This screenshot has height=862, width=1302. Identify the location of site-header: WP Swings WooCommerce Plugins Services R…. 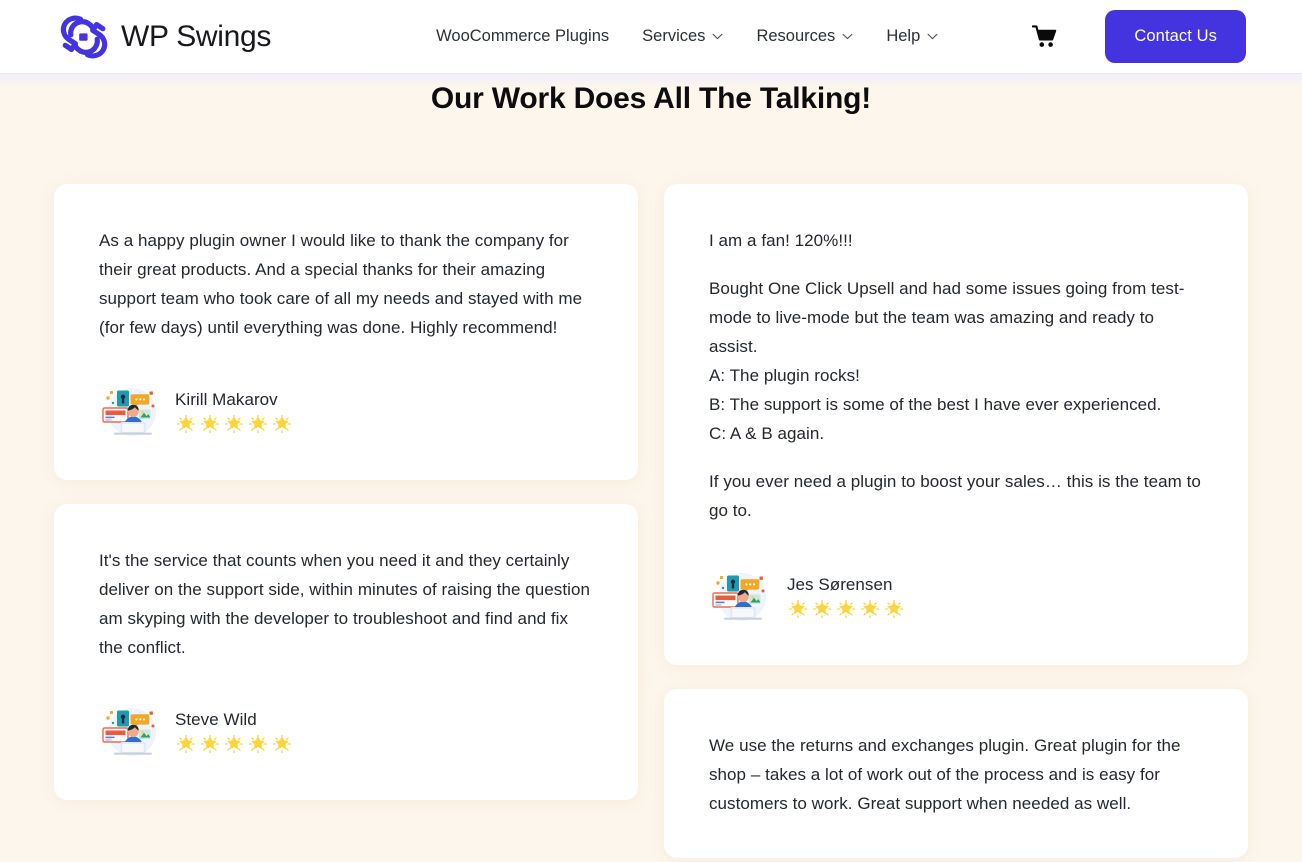
(651, 37).